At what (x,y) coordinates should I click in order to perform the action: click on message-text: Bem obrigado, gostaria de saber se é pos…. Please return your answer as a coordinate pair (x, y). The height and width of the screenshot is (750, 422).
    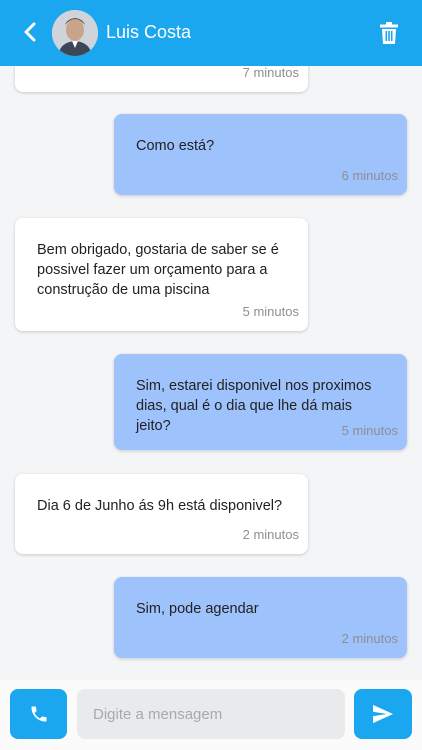
    Looking at the image, I should click on (158, 270).